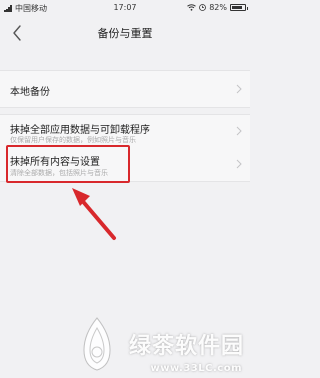 Image resolution: width=320 pixels, height=378 pixels. What do you see at coordinates (196, 368) in the screenshot?
I see `watermark-url: www.33LC.com` at bounding box center [196, 368].